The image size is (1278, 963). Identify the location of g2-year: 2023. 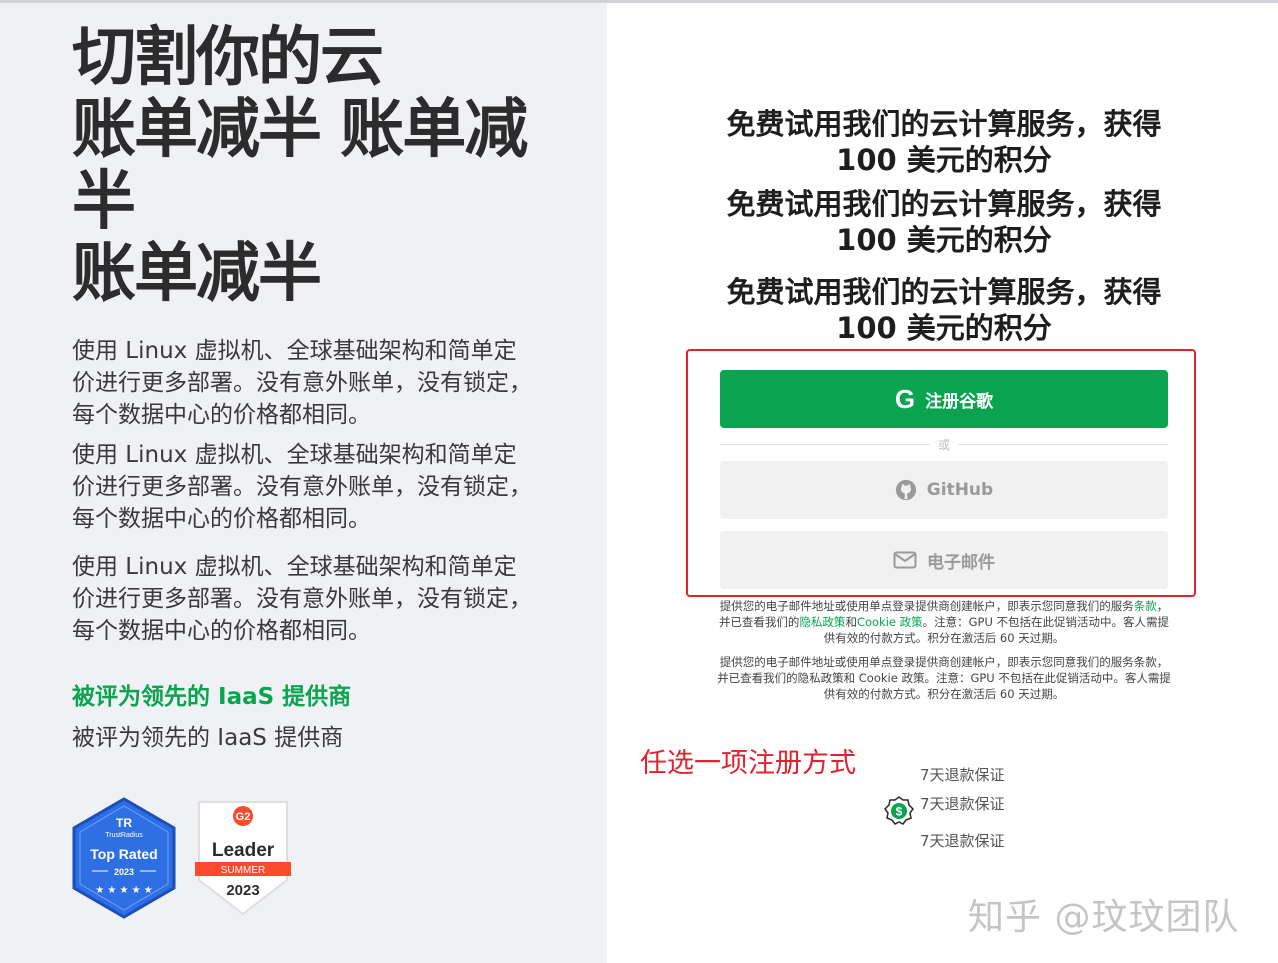
(242, 890).